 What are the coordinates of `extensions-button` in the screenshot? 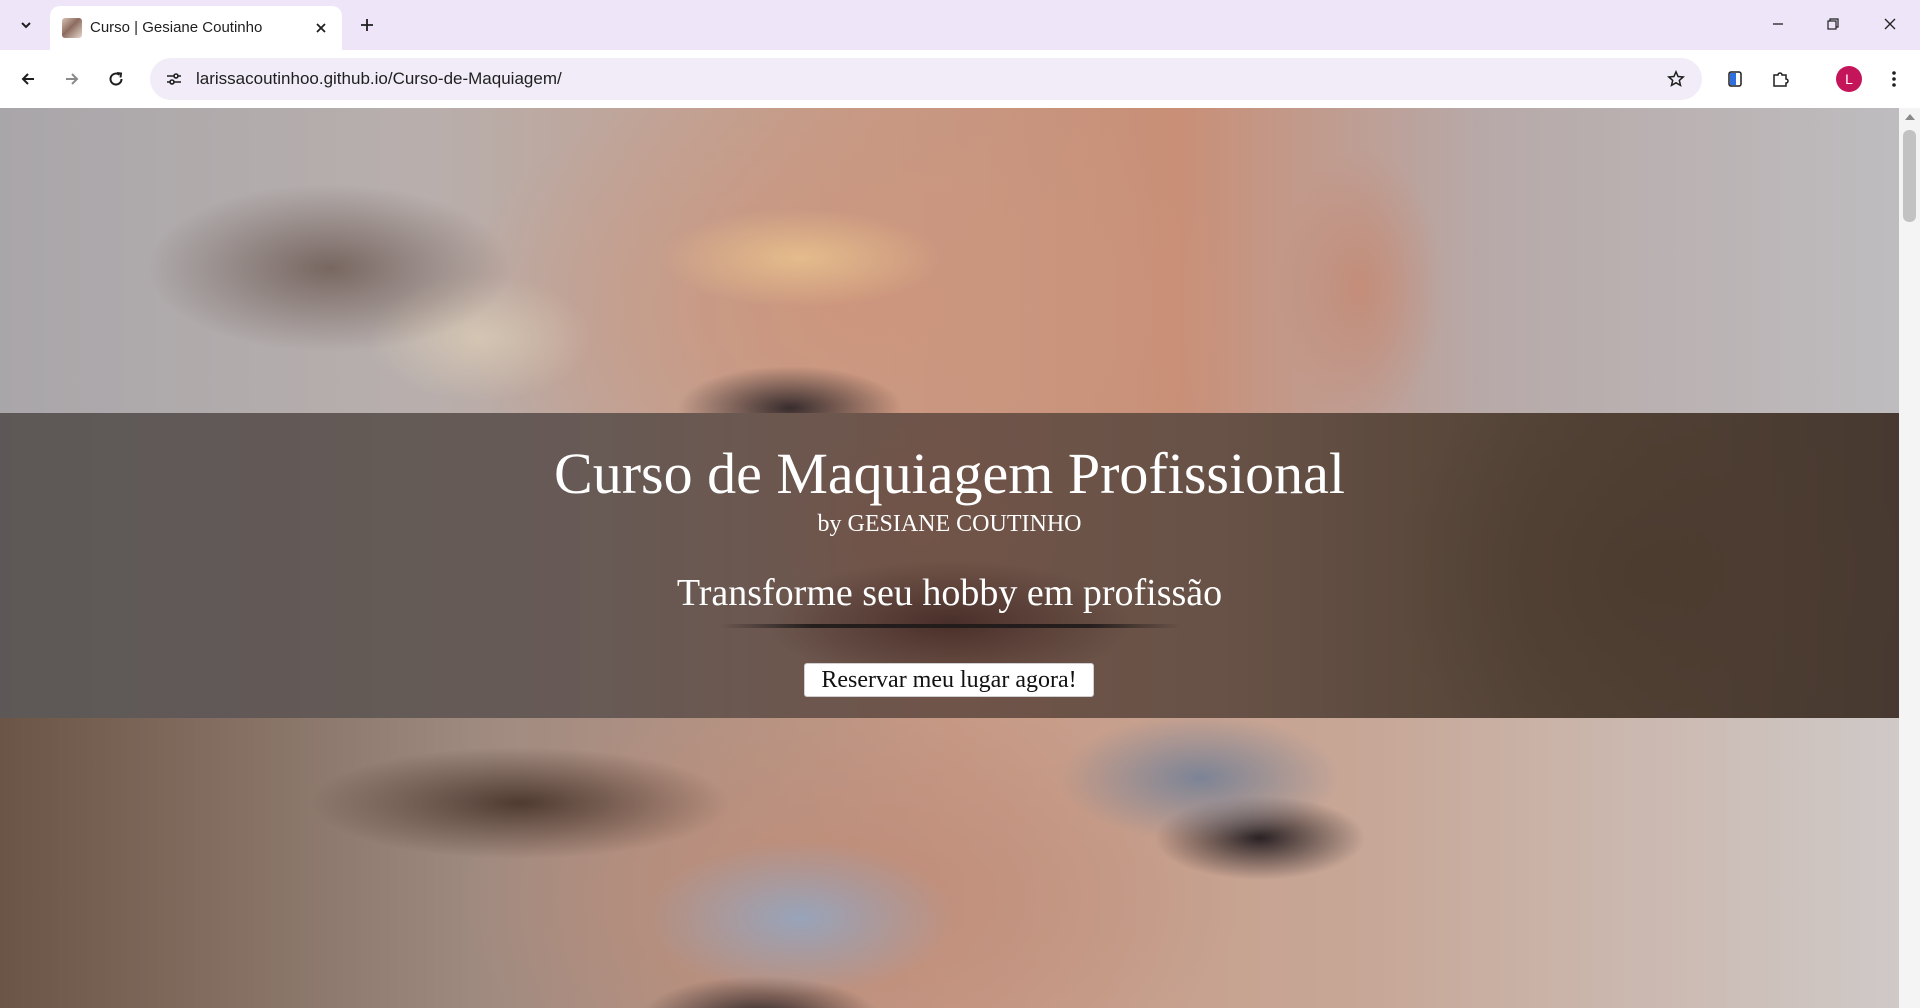 It's located at (1781, 79).